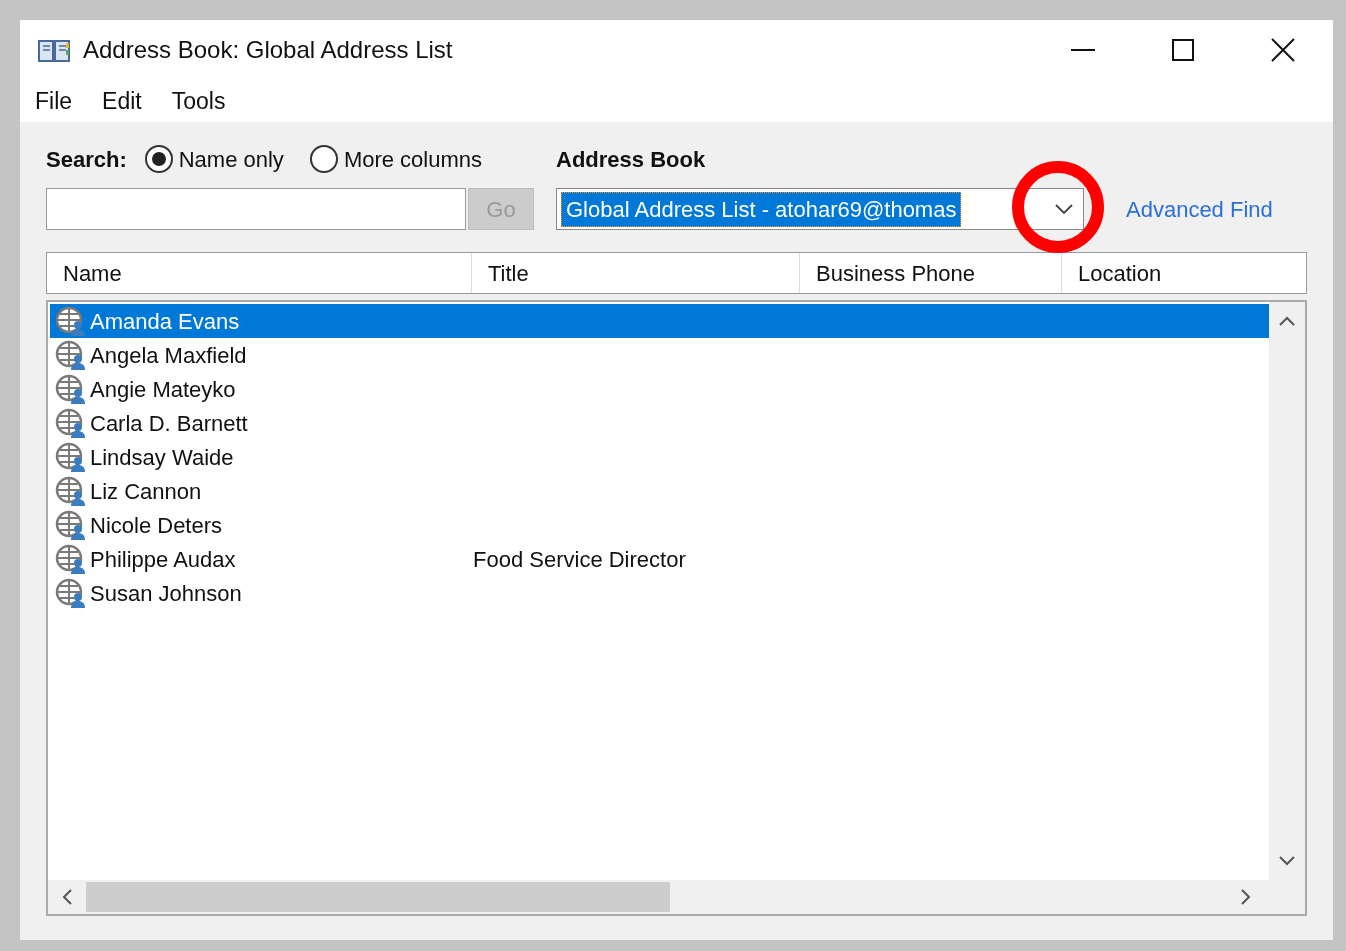  What do you see at coordinates (820, 209) in the screenshot?
I see `address-book-dropdown: Global Address List - atohar69@thomas` at bounding box center [820, 209].